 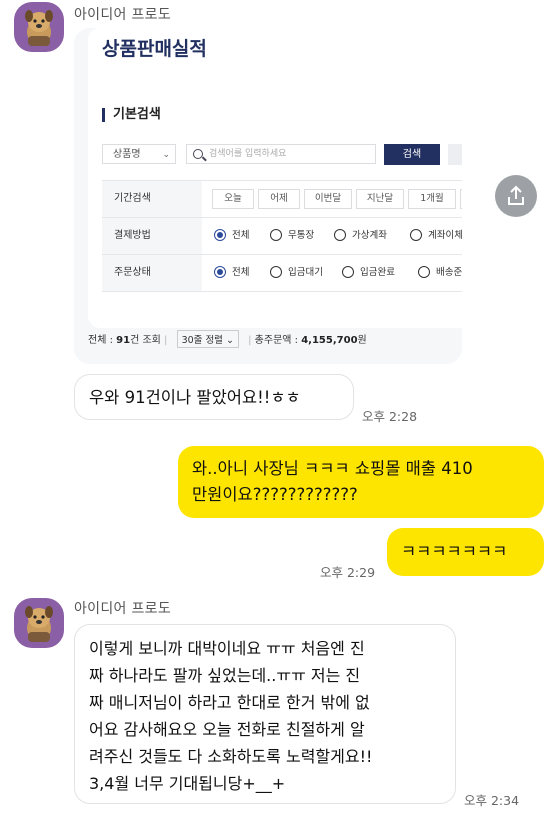 I want to click on message-bubble-received: 우와 91건이나 팔았어요!!ㅎㅎ, so click(x=214, y=397).